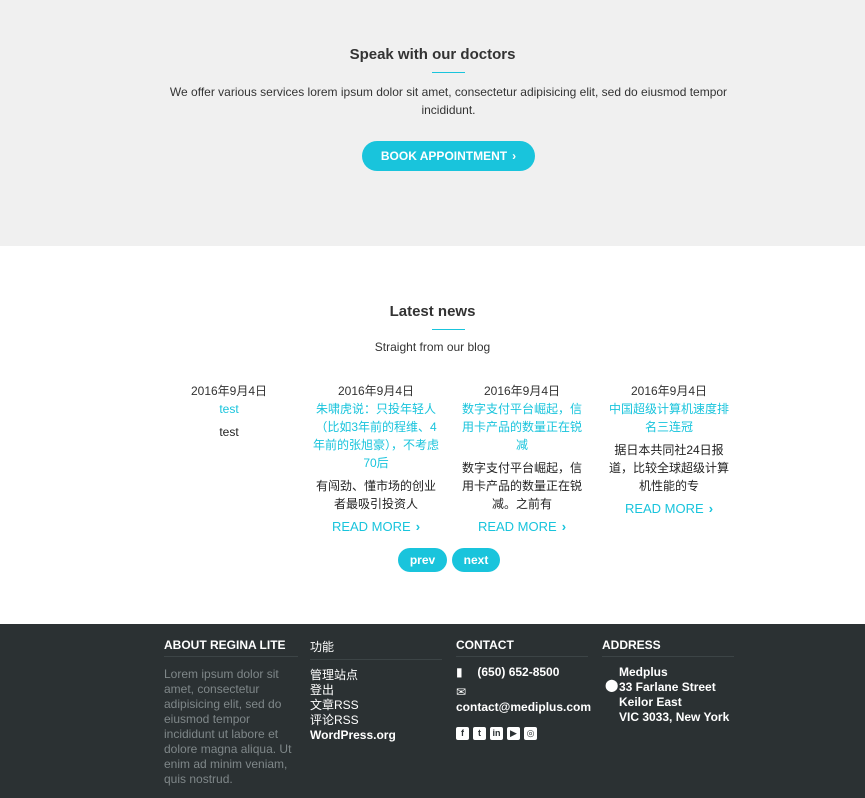 The image size is (865, 798). What do you see at coordinates (668, 468) in the screenshot?
I see `post-excerpt: 据日本共同社24日报道，比较全球超级计算机性能的专` at bounding box center [668, 468].